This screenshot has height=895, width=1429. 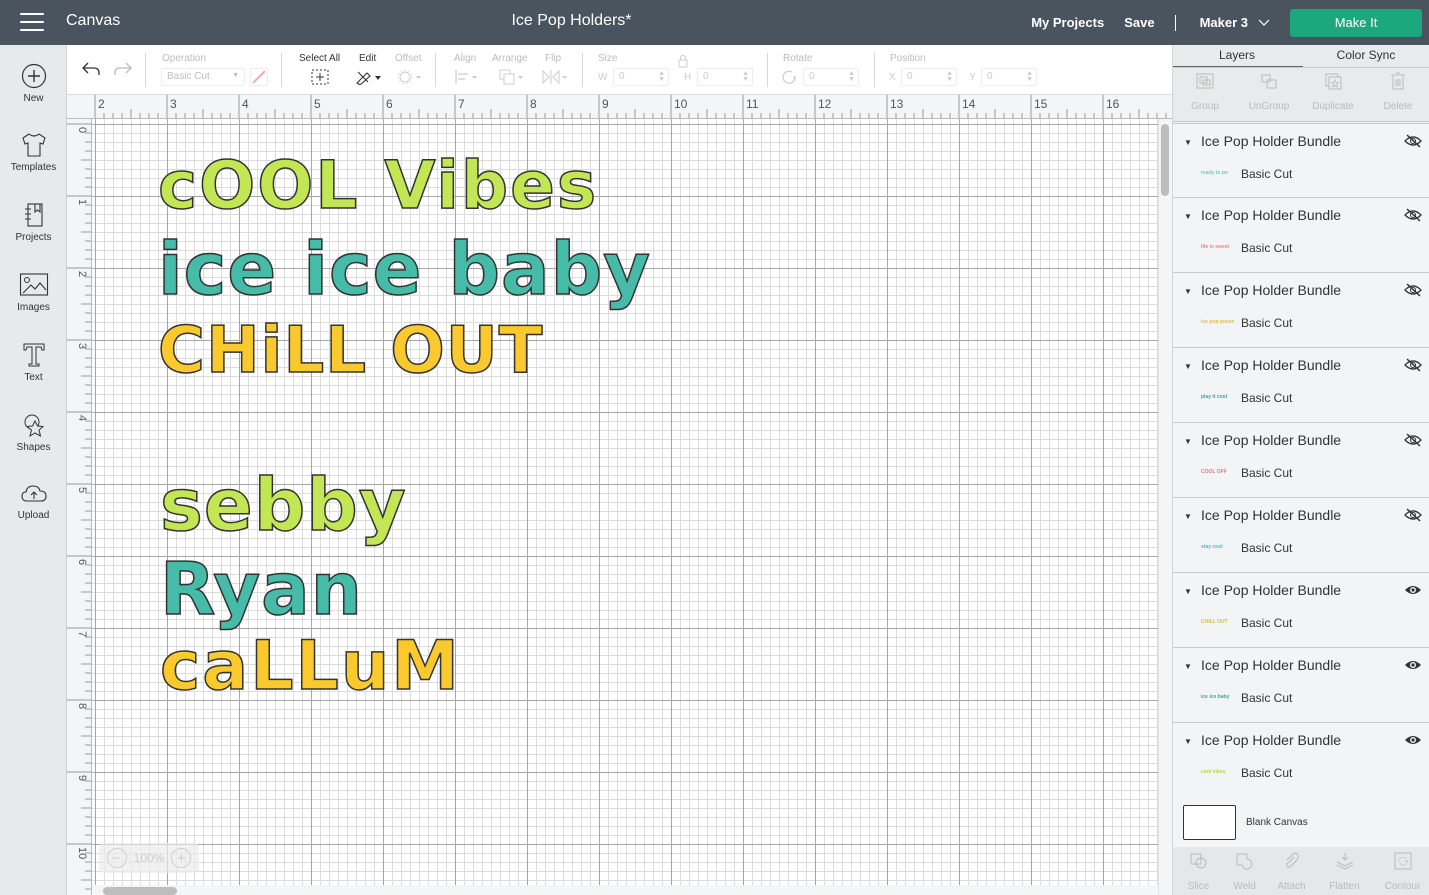 I want to click on blank-canvas-swatch, so click(x=1209, y=822).